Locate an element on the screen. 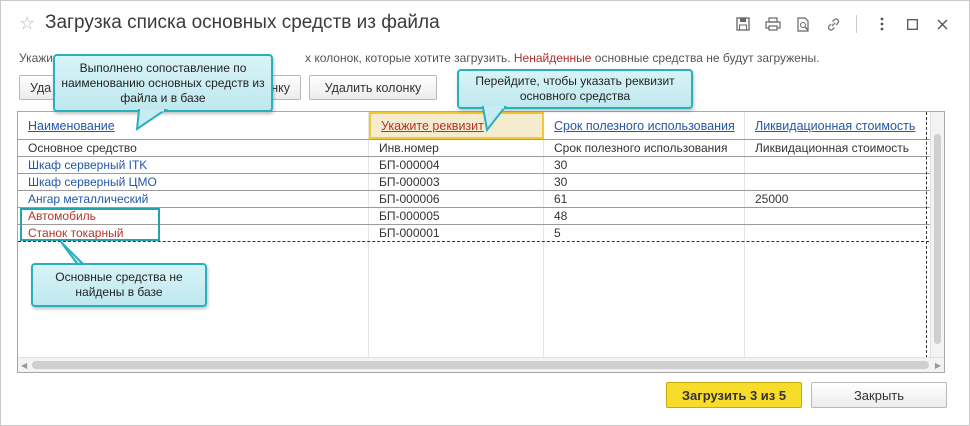 The width and height of the screenshot is (970, 426). row-term-cell: 5 is located at coordinates (644, 233).